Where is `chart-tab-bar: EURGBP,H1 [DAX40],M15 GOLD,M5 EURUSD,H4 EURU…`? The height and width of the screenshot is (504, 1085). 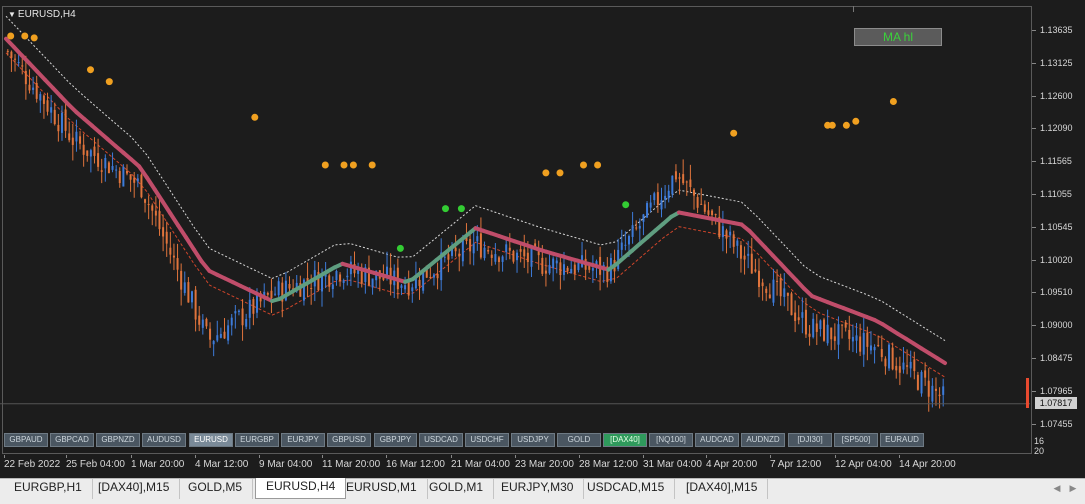
chart-tab-bar: EURGBP,H1 [DAX40],M15 GOLD,M5 EURUSD,H4 EURU… is located at coordinates (542, 491).